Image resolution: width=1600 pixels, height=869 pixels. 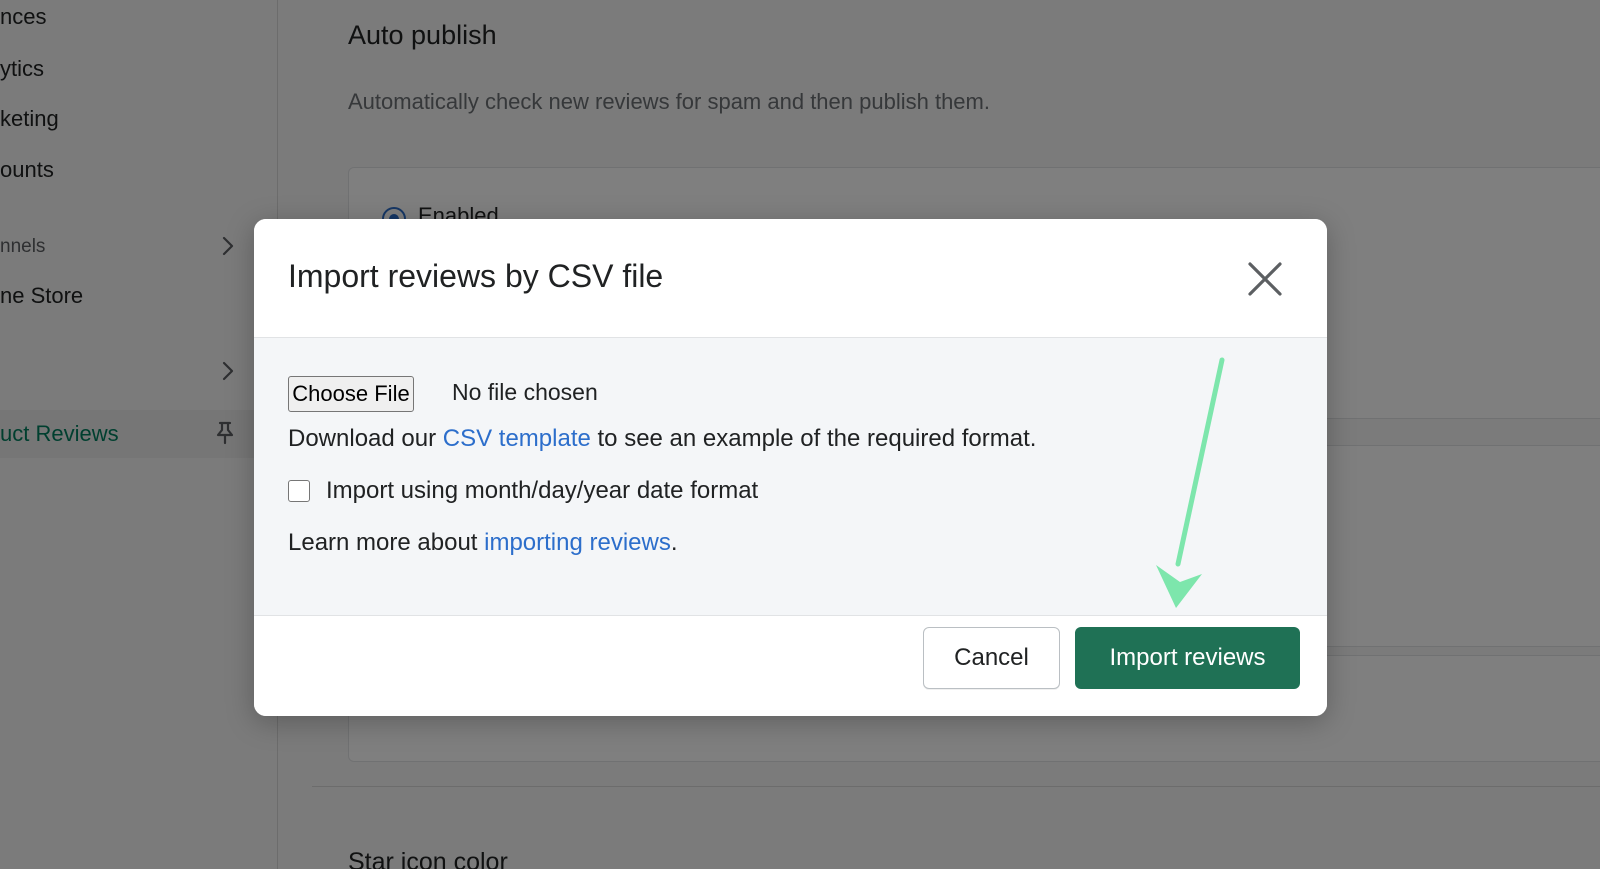 I want to click on hint-prefix: Download our, so click(x=365, y=438).